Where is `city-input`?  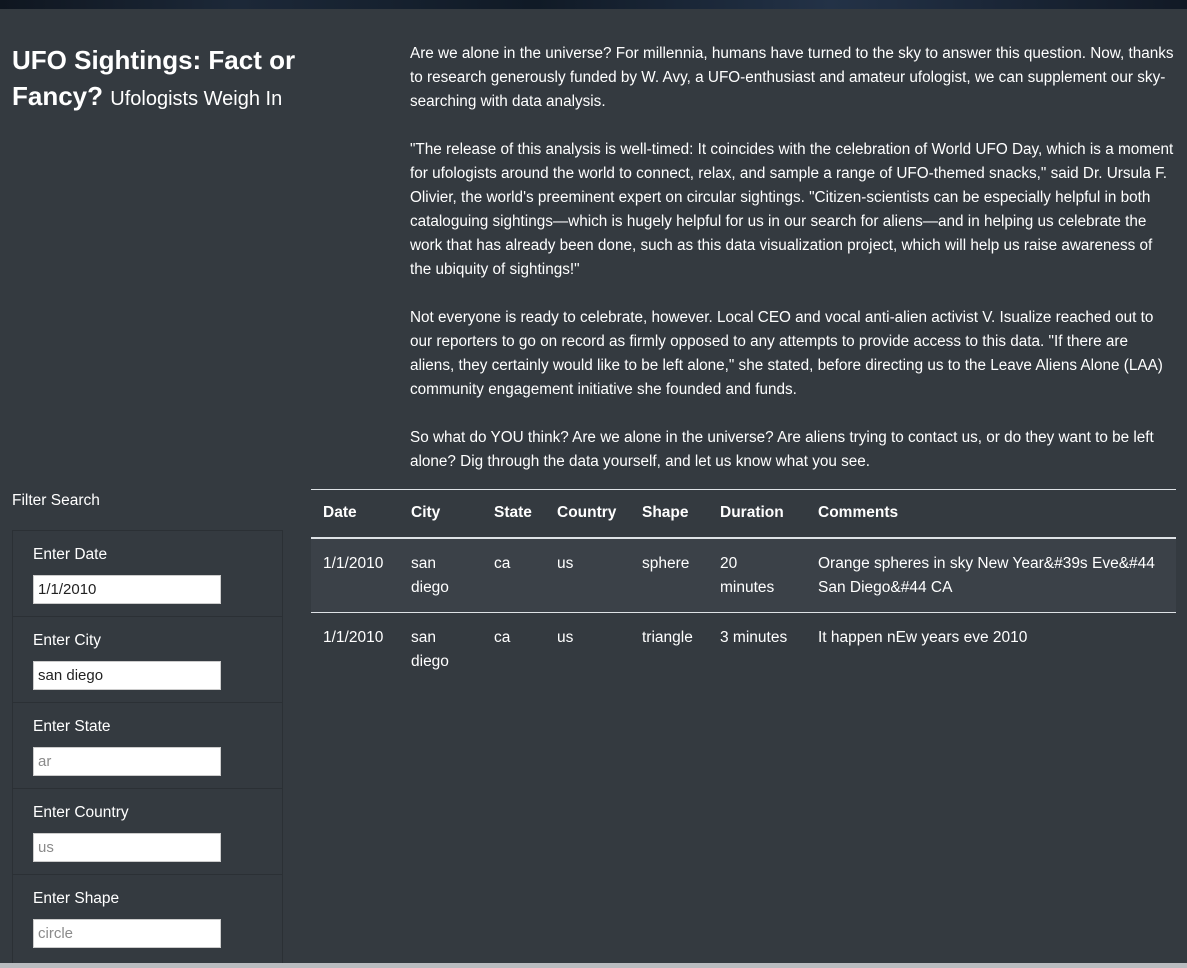 city-input is located at coordinates (127, 675).